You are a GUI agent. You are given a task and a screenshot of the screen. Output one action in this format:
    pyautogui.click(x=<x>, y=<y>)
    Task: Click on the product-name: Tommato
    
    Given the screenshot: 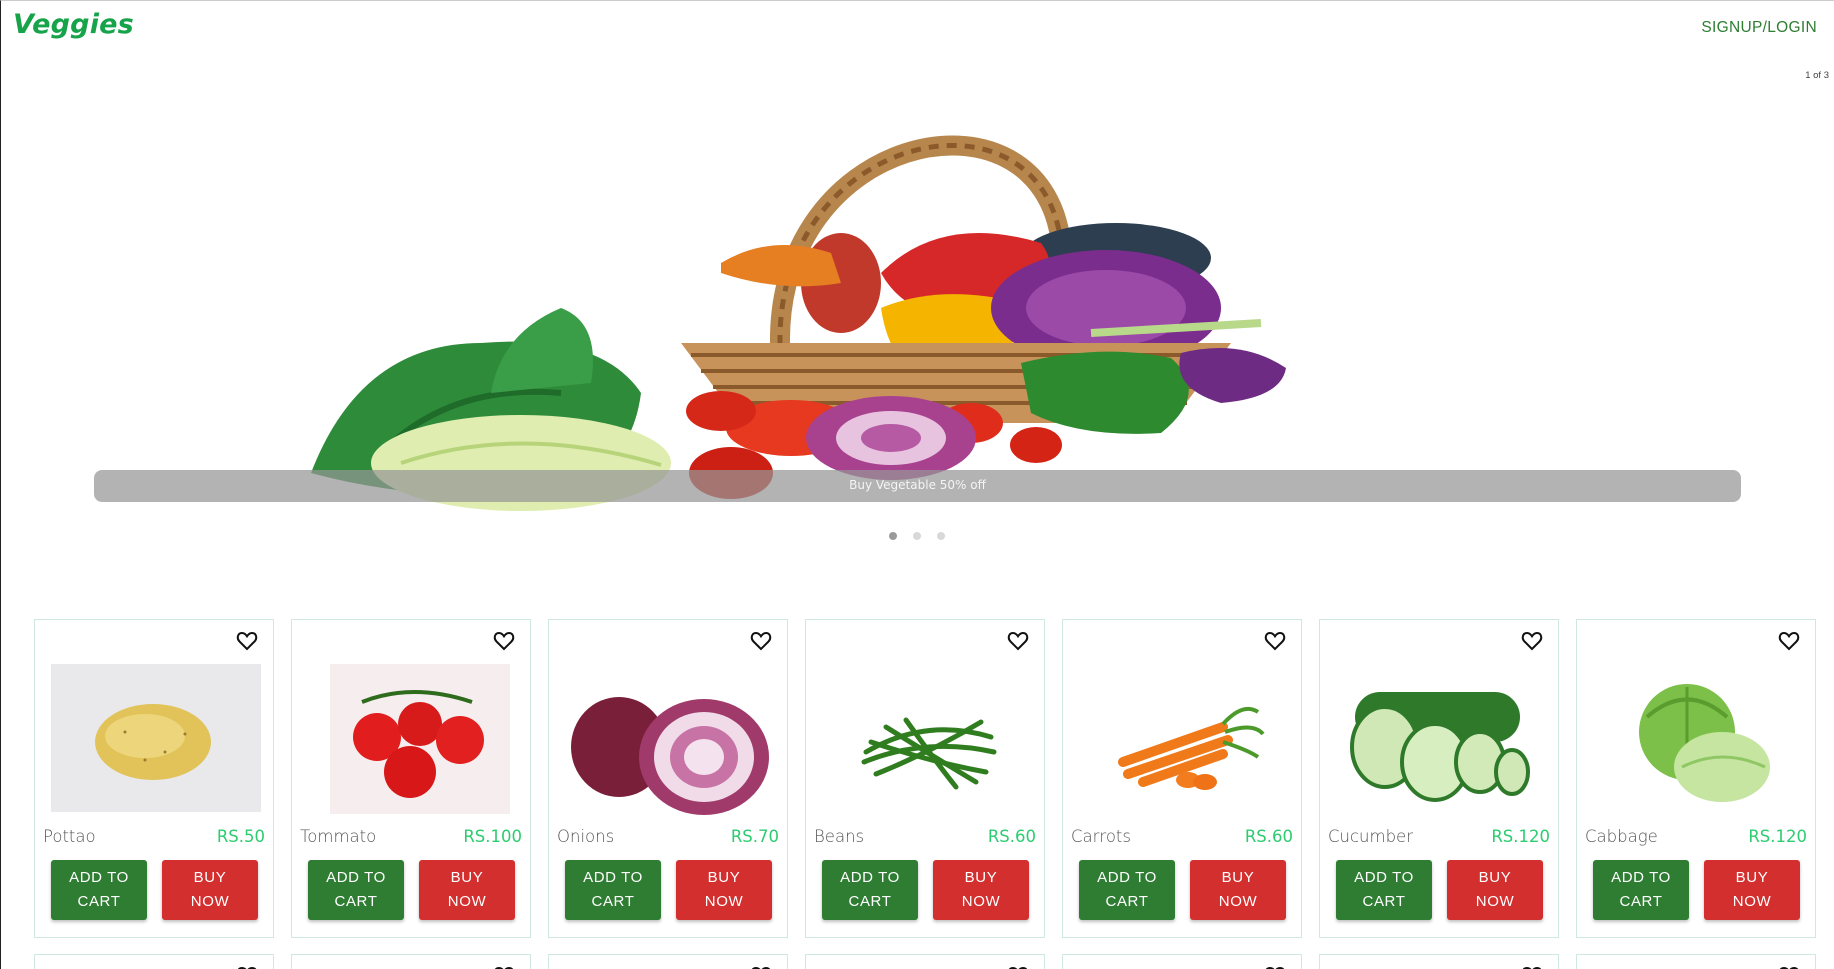 What is the action you would take?
    pyautogui.click(x=338, y=836)
    